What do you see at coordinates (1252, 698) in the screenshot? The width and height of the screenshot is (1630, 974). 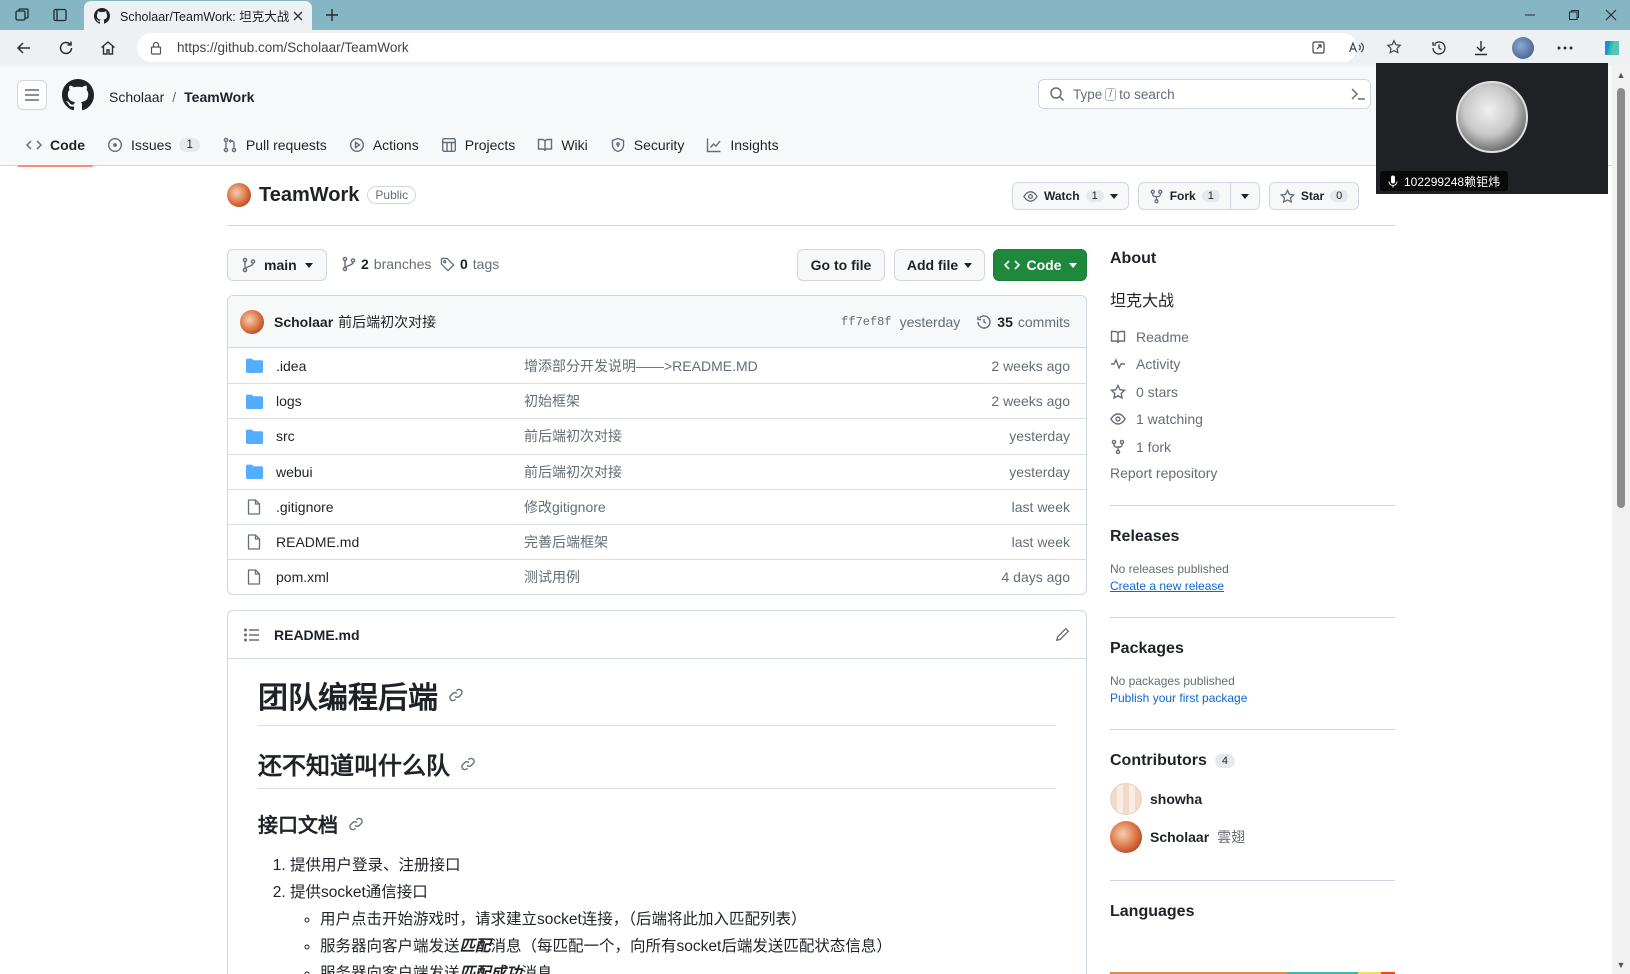 I see `publish-package-link: Publish your first package` at bounding box center [1252, 698].